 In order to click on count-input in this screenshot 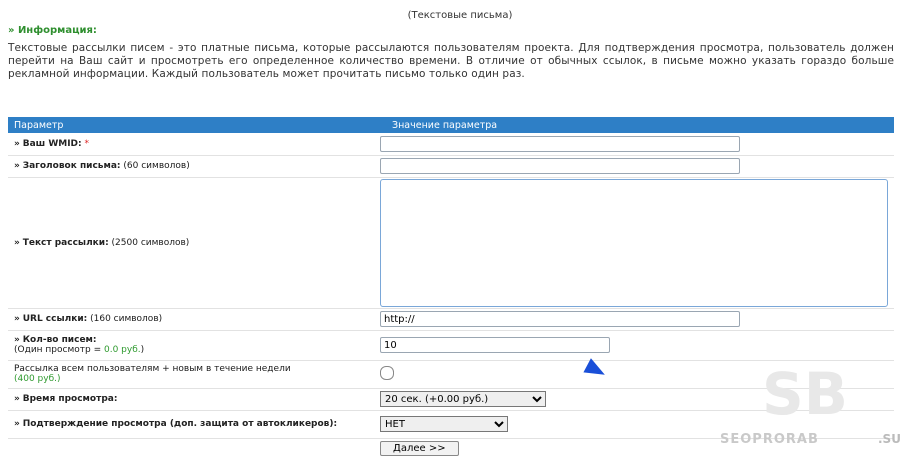, I will do `click(495, 345)`.